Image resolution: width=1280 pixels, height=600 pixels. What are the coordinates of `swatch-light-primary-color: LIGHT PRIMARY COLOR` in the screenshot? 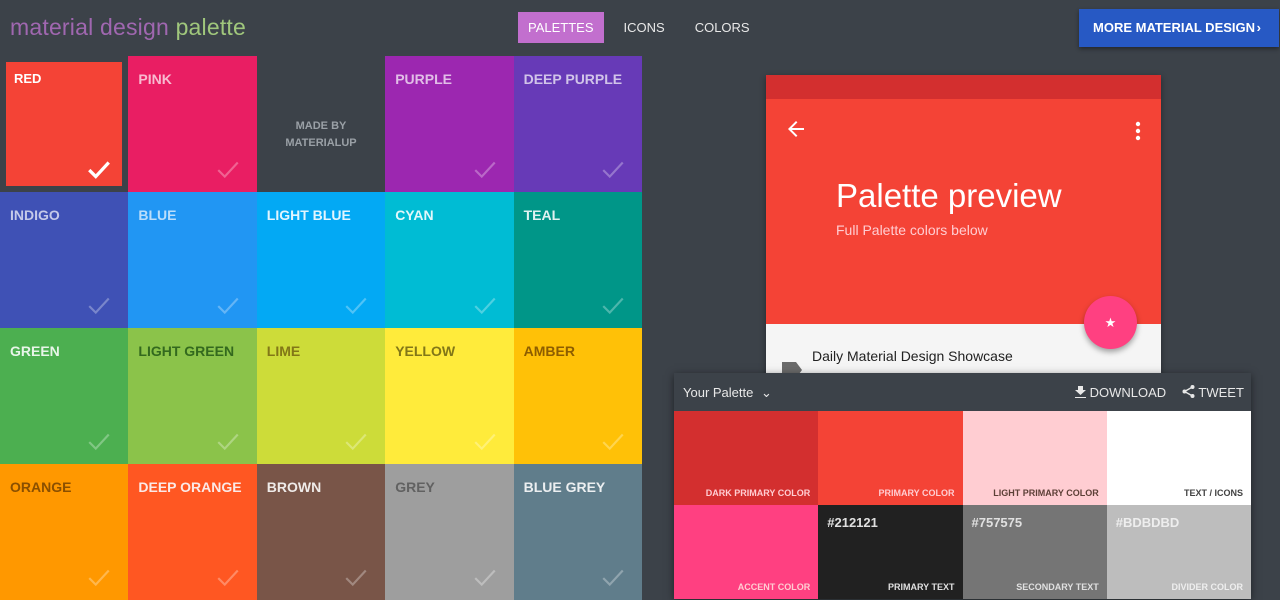 It's located at (1034, 458).